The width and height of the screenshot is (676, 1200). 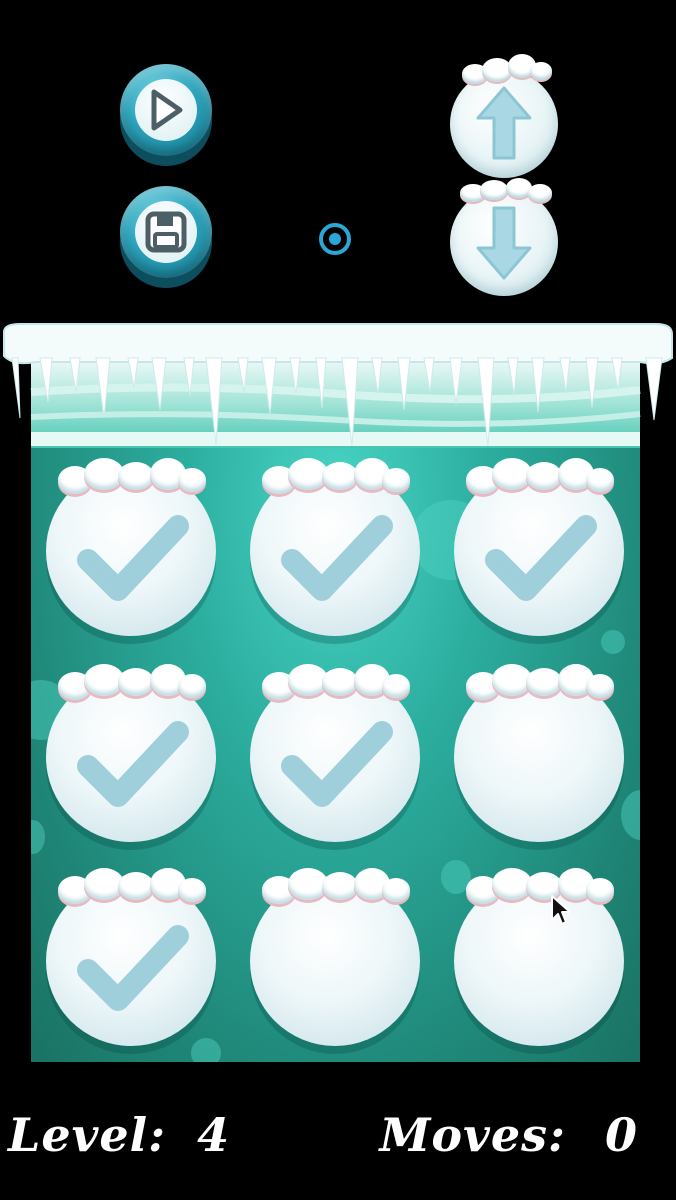 I want to click on ice-ledge, so click(x=338, y=387).